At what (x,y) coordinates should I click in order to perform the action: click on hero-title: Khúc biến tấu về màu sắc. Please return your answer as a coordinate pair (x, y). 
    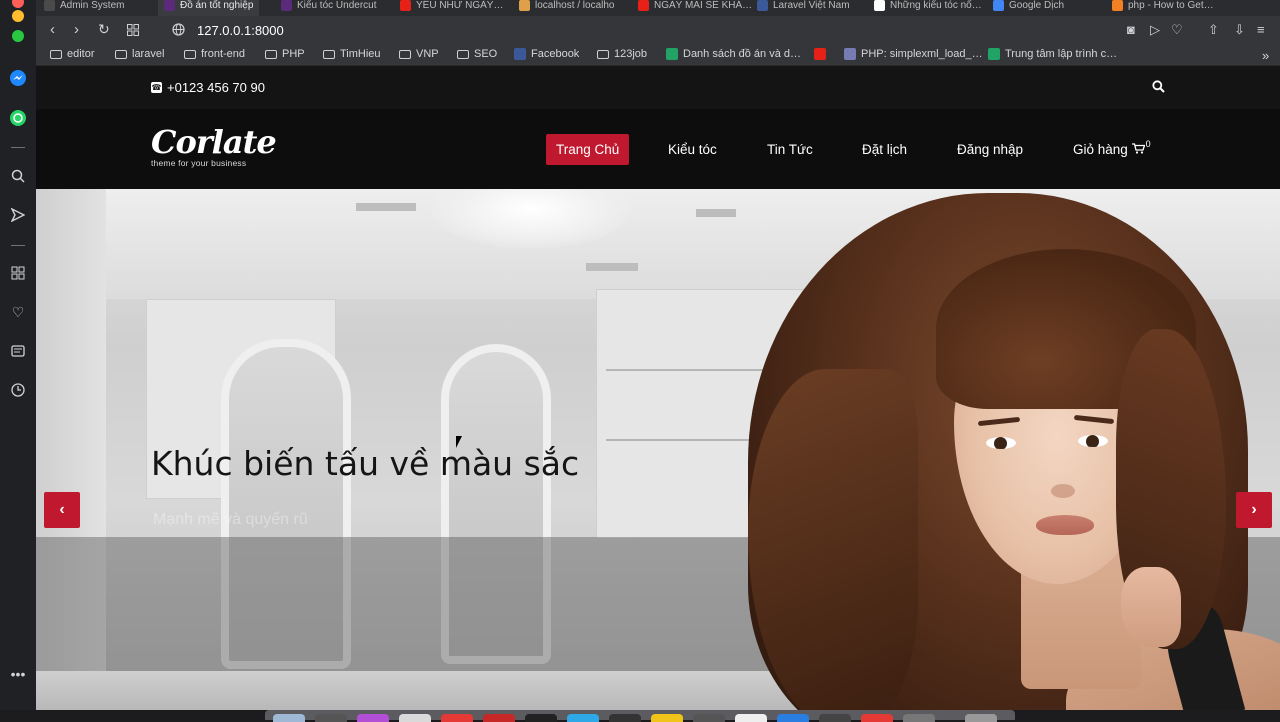
    Looking at the image, I should click on (365, 463).